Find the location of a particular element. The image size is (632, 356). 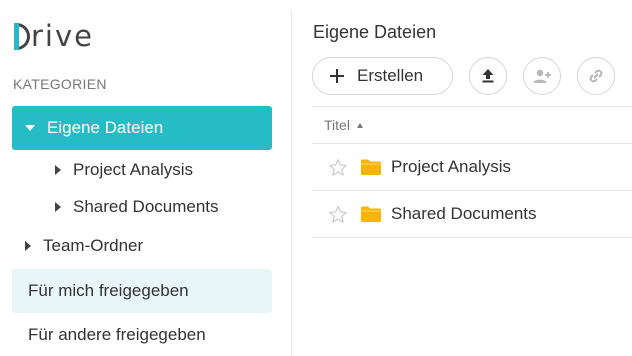

file-name: Project Analysis is located at coordinates (451, 166).